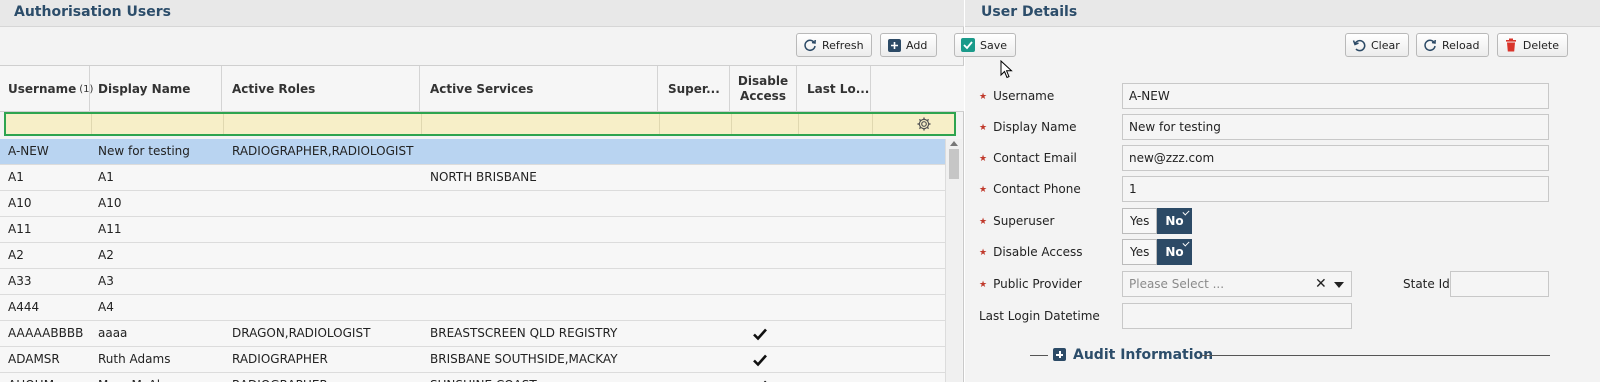 This screenshot has width=1600, height=382. Describe the element at coordinates (953, 260) in the screenshot. I see `vertical-scrollbar` at that location.